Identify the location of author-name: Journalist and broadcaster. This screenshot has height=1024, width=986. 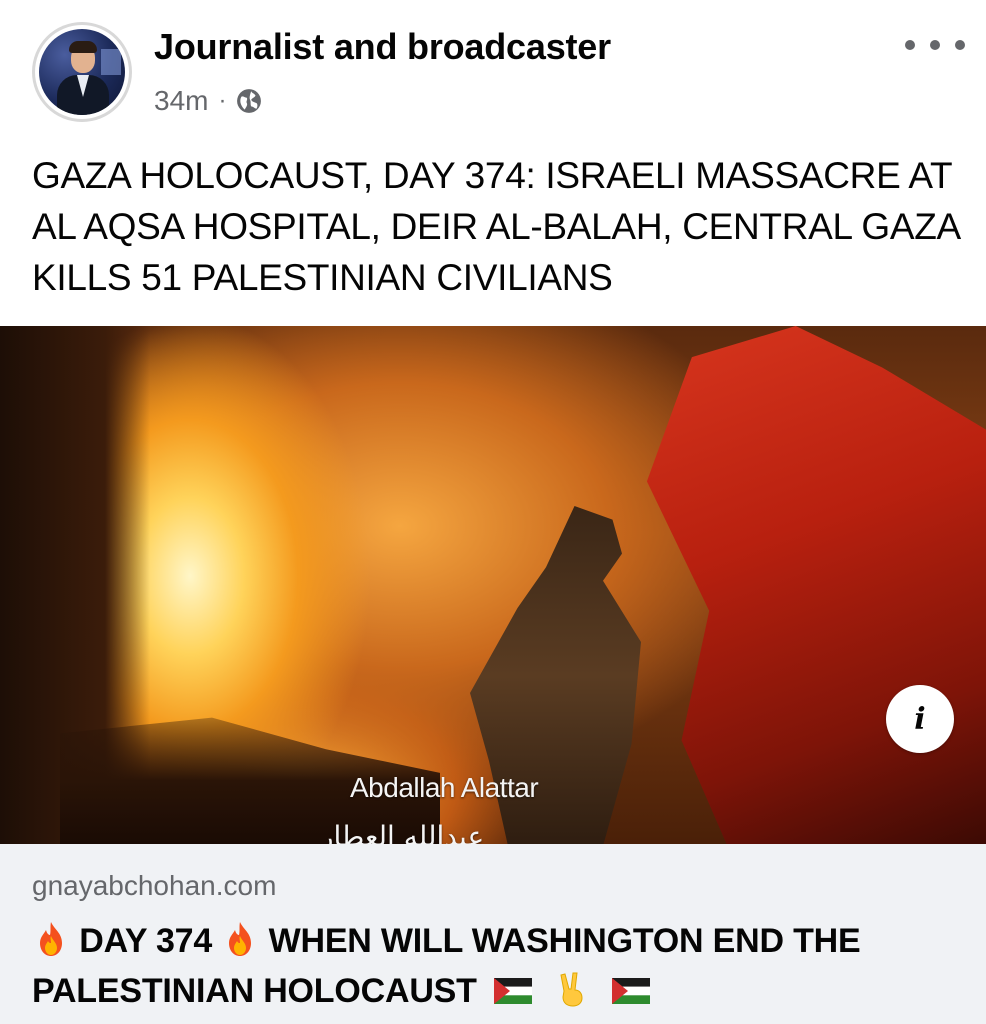
(382, 47).